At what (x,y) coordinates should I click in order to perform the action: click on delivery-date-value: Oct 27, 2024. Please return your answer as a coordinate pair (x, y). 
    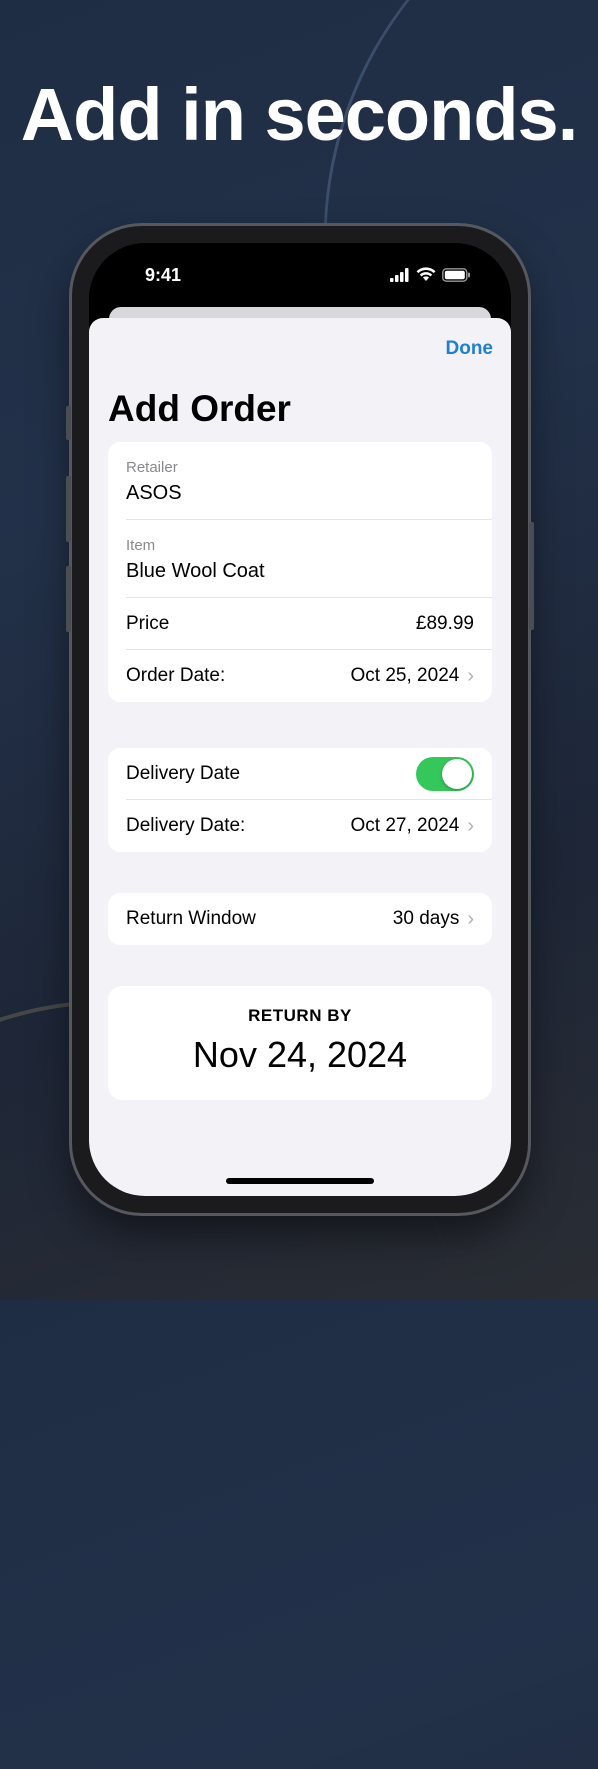
    Looking at the image, I should click on (405, 825).